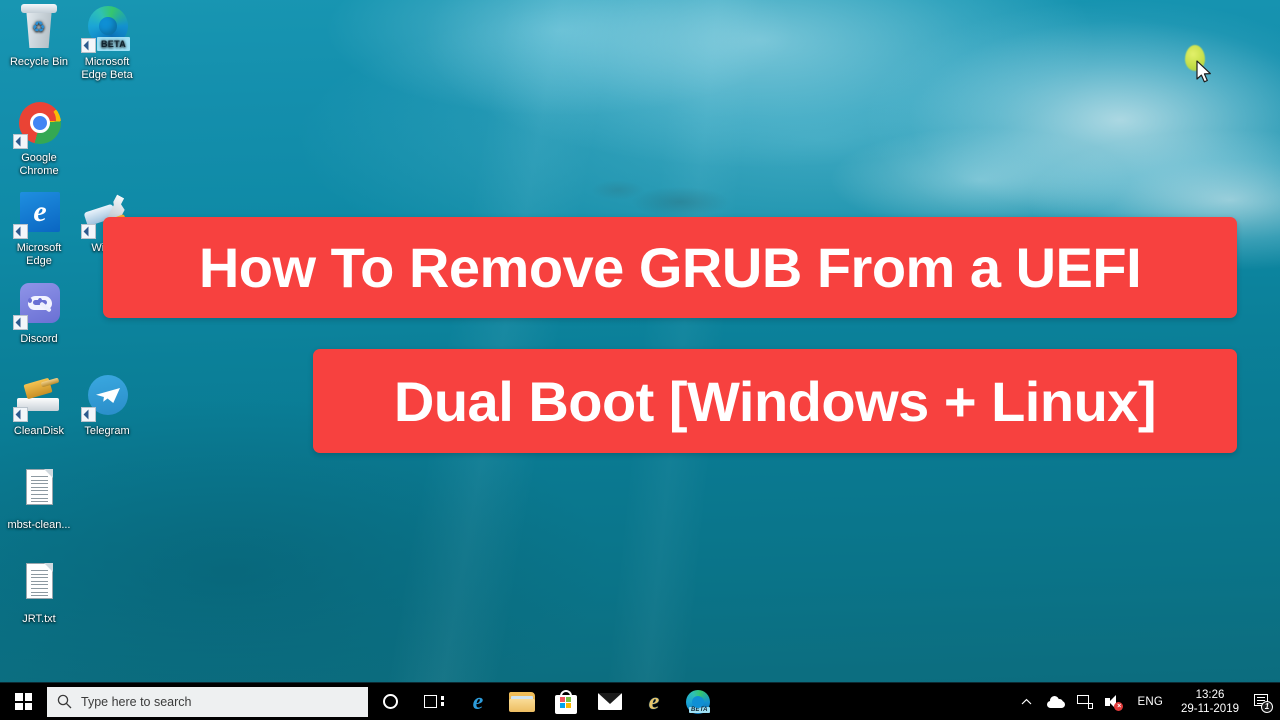  I want to click on chevron-up-icon, so click(1027, 701).